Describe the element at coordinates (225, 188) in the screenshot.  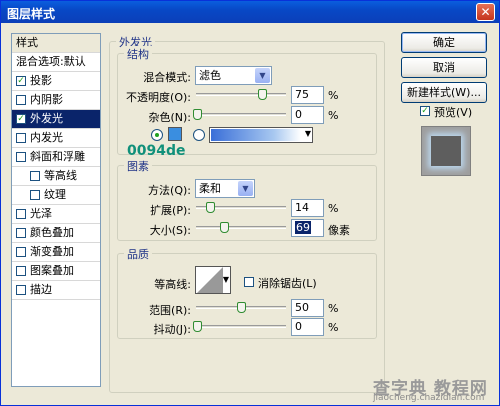
I see `method-select: 柔和 ▼` at that location.